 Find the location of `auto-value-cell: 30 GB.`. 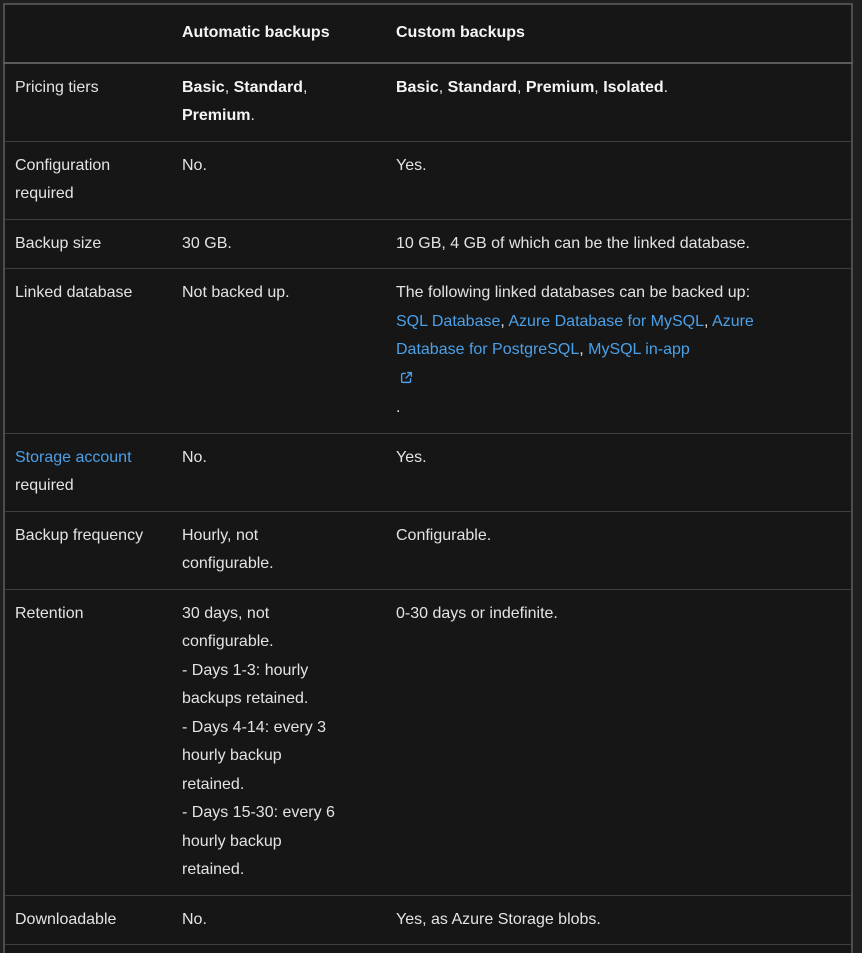

auto-value-cell: 30 GB. is located at coordinates (279, 243).